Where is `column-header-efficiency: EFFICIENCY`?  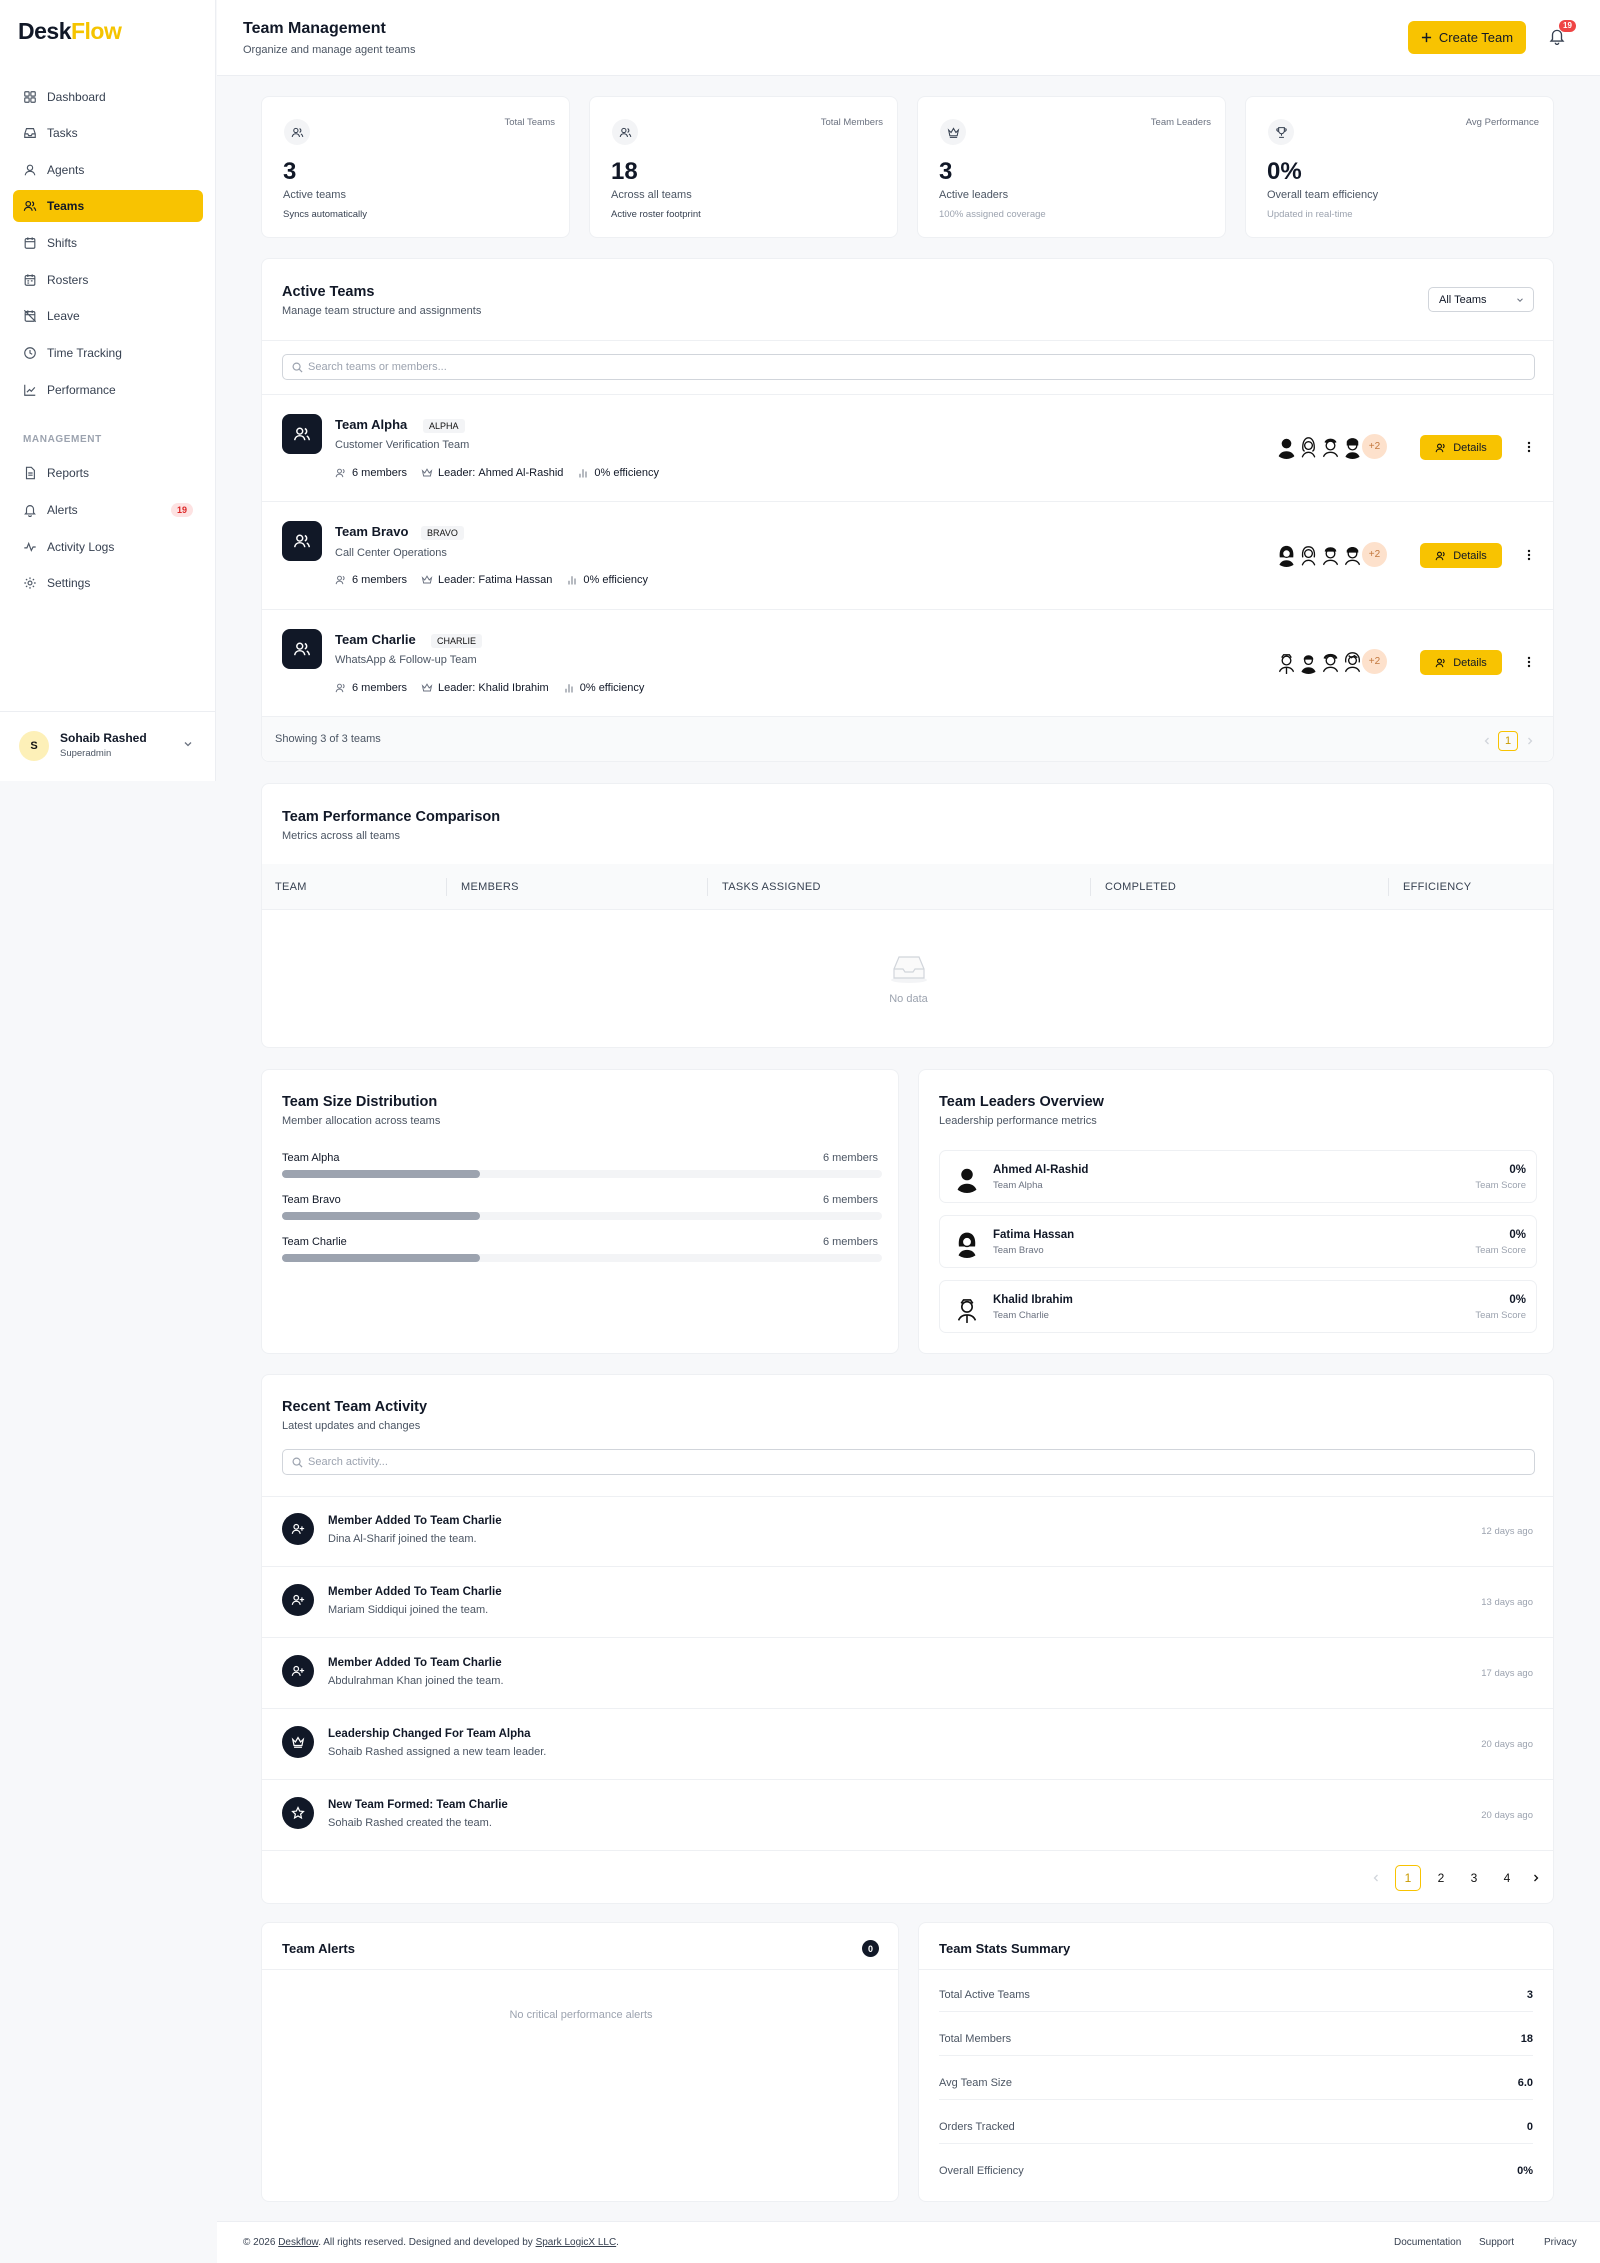
column-header-efficiency: EFFICIENCY is located at coordinates (1437, 887).